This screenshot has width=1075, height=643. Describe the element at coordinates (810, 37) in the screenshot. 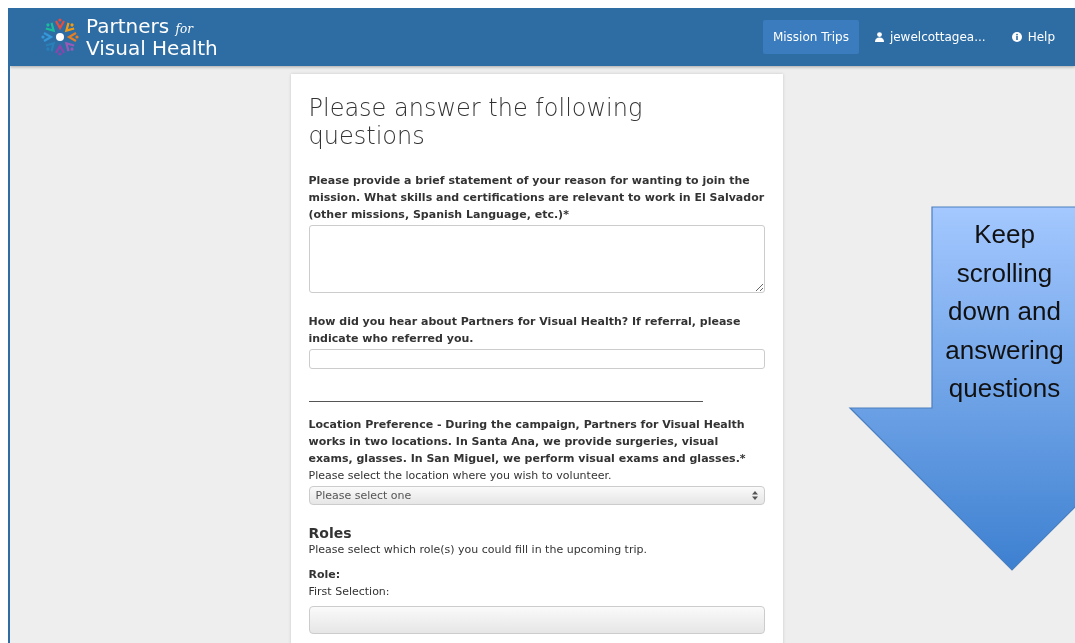

I see `nav-link: Mission Trips` at that location.